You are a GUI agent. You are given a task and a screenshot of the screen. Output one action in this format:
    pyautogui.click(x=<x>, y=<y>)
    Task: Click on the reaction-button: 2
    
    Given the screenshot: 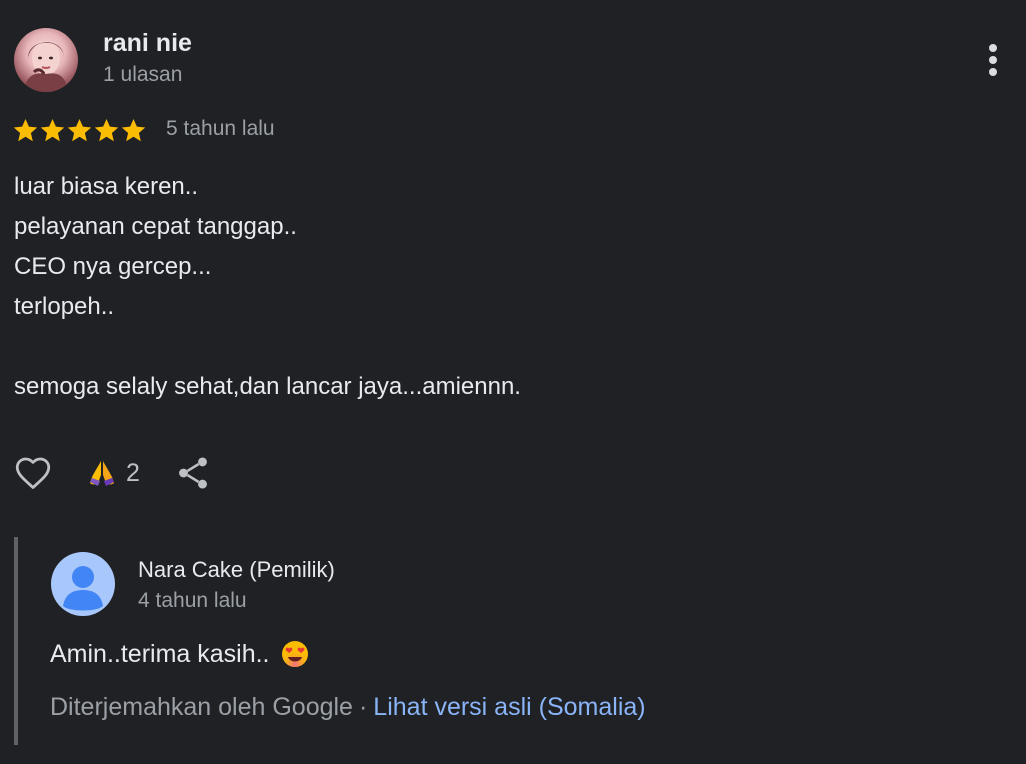 What is the action you would take?
    pyautogui.click(x=113, y=473)
    